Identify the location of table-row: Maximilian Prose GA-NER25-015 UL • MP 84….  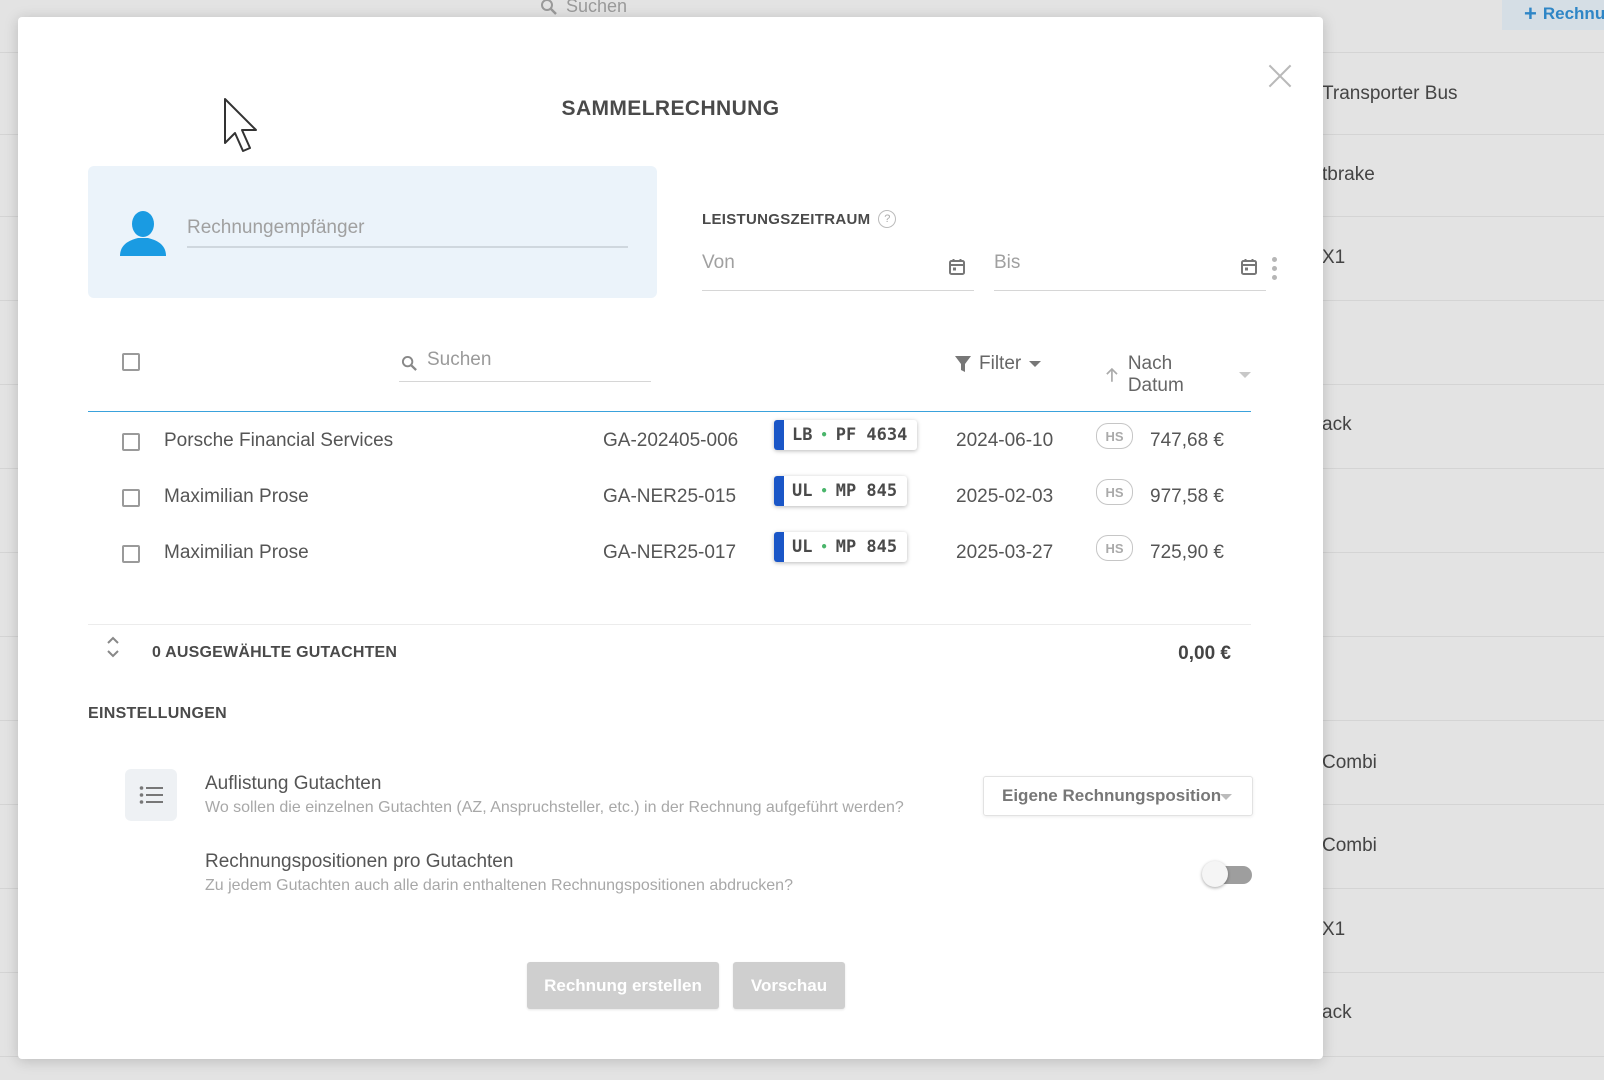
(669, 498).